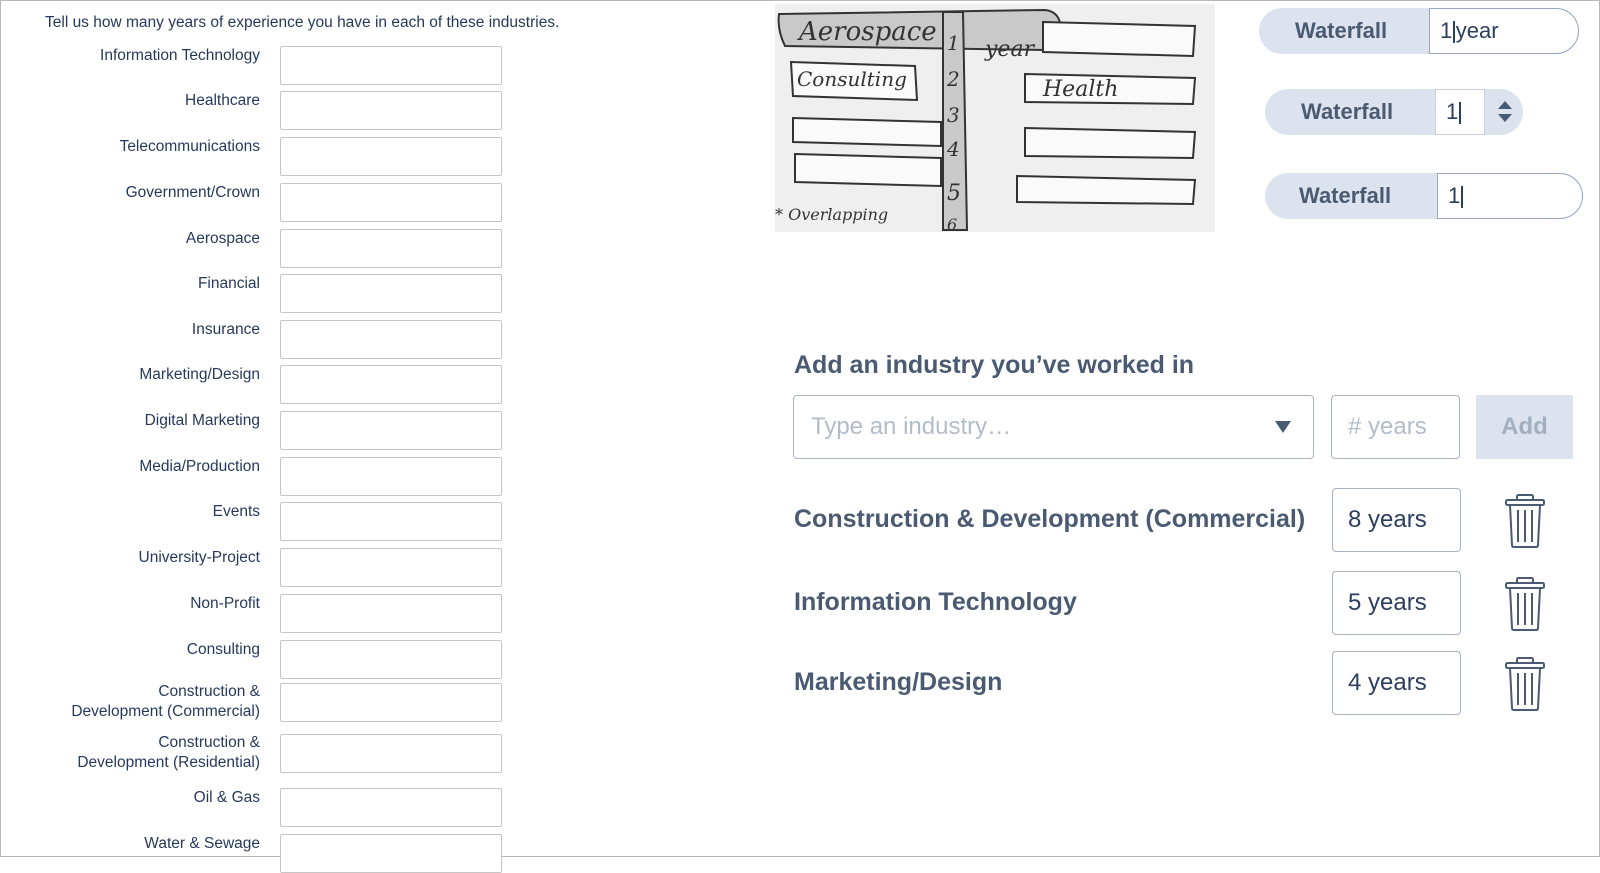  I want to click on sketch-word-consulting: Consulting, so click(852, 79).